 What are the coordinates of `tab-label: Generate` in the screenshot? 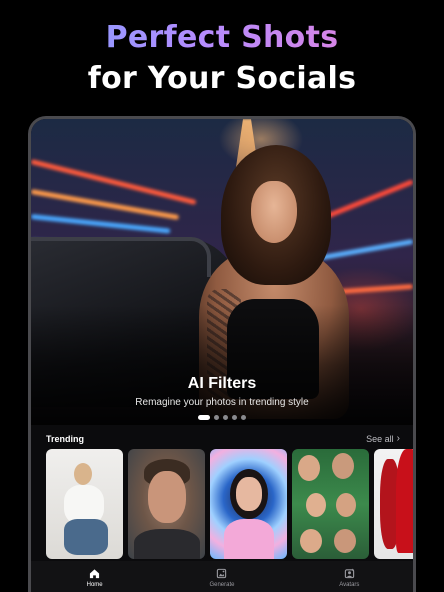 It's located at (222, 585).